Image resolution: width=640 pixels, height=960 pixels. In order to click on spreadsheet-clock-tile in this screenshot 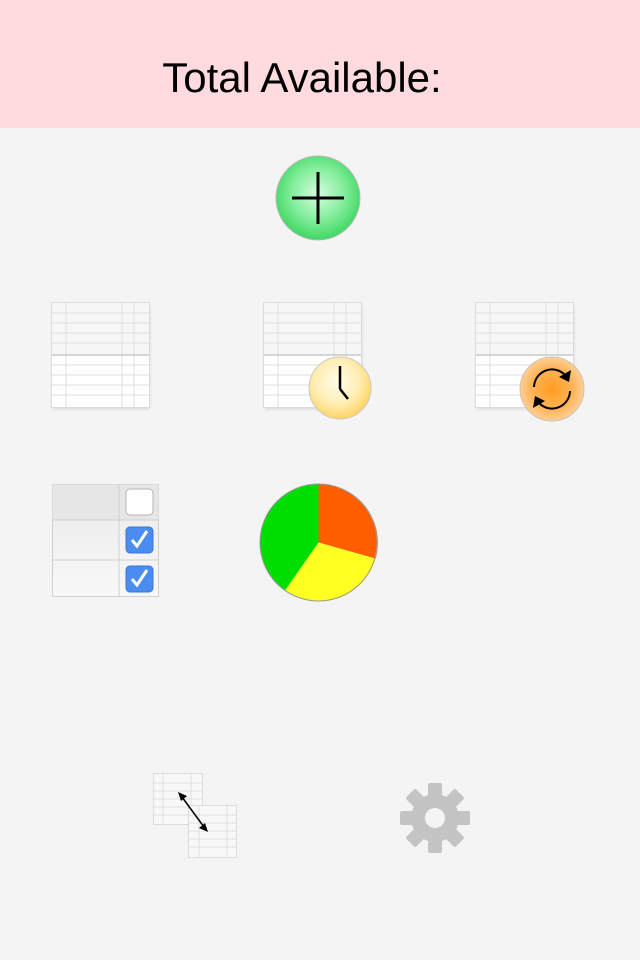, I will do `click(319, 362)`.